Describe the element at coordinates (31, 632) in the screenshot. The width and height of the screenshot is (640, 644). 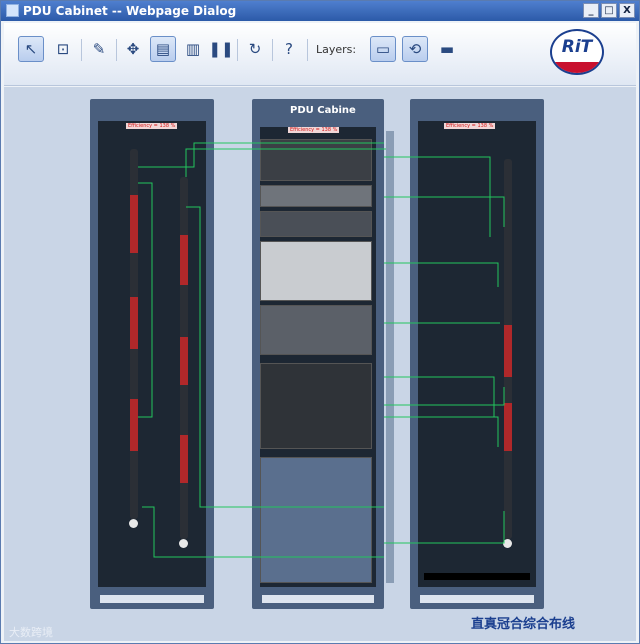
I see `watermark-left: 大数跨境` at that location.